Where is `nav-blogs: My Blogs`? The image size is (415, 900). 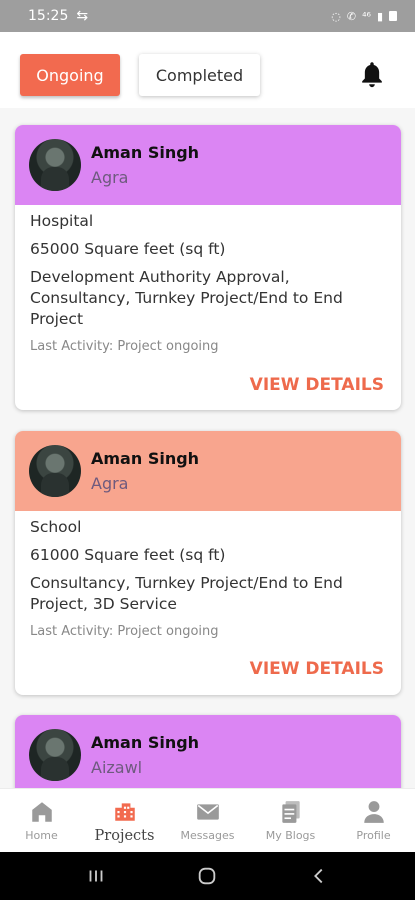 nav-blogs: My Blogs is located at coordinates (290, 820).